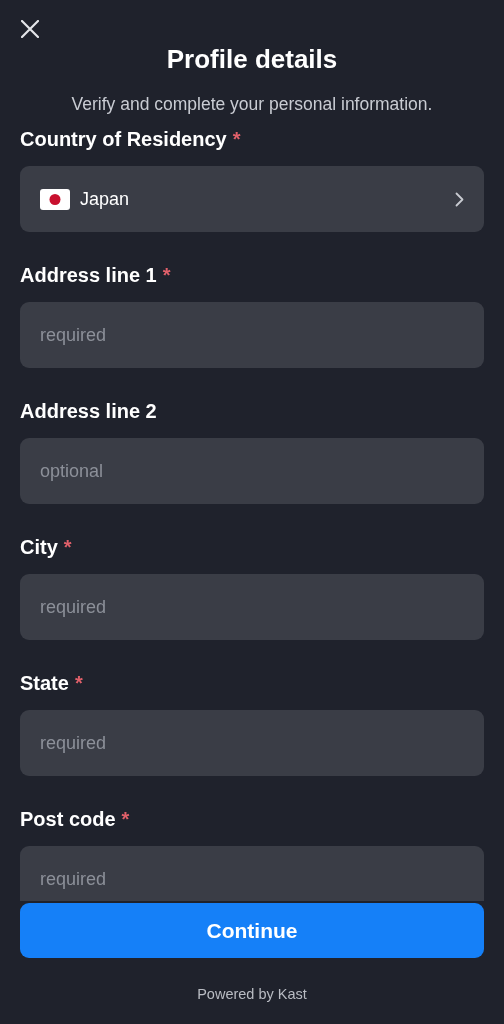 Image resolution: width=504 pixels, height=1024 pixels. What do you see at coordinates (44, 683) in the screenshot?
I see `field-label: State` at bounding box center [44, 683].